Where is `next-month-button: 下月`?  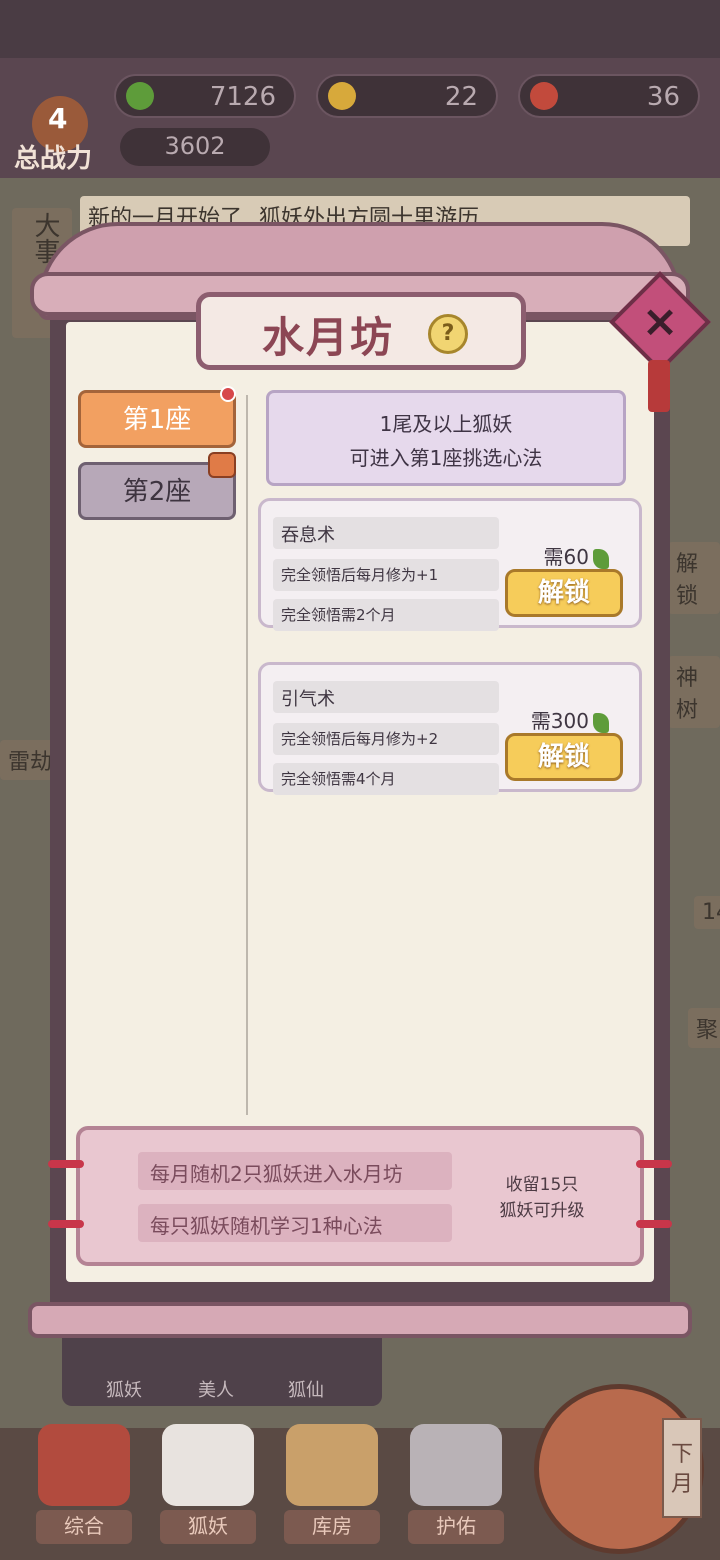 next-month-button: 下月 is located at coordinates (682, 1468).